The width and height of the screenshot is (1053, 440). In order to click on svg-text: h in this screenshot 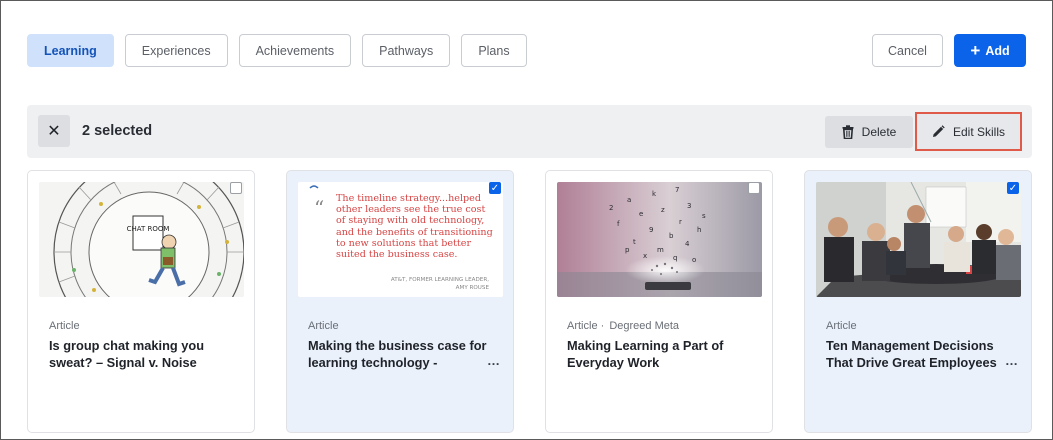, I will do `click(699, 230)`.